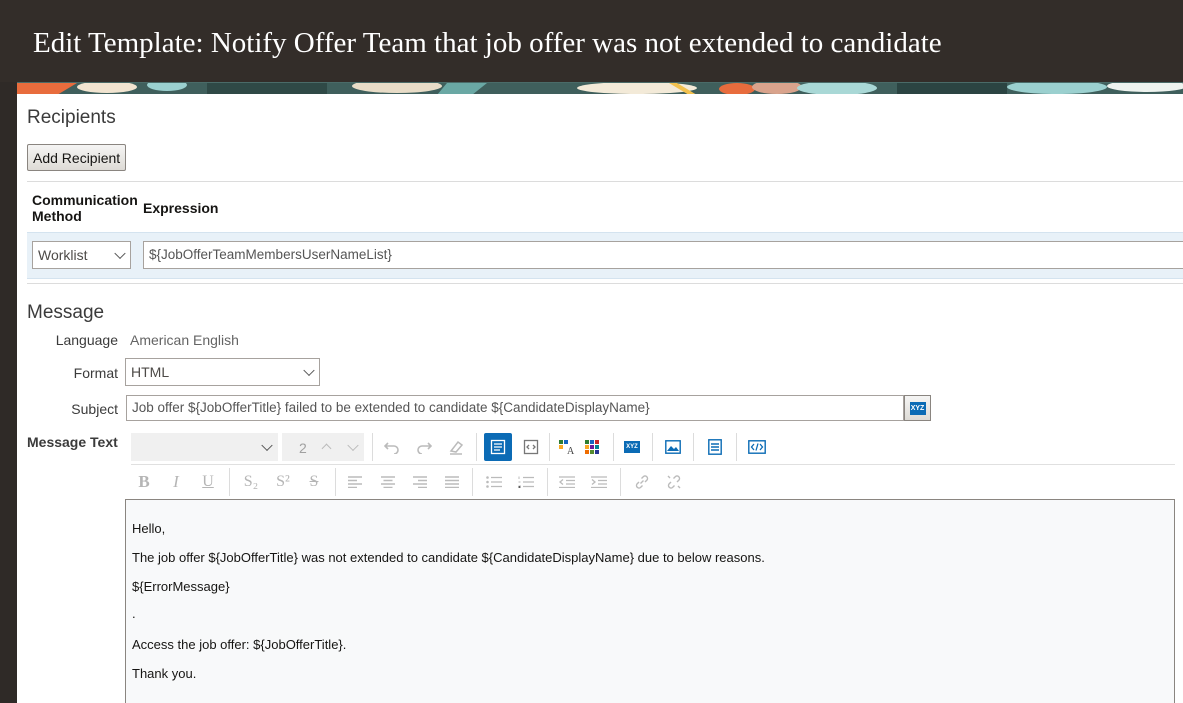 The width and height of the screenshot is (1183, 703). What do you see at coordinates (715, 447) in the screenshot?
I see `insert-block-icon` at bounding box center [715, 447].